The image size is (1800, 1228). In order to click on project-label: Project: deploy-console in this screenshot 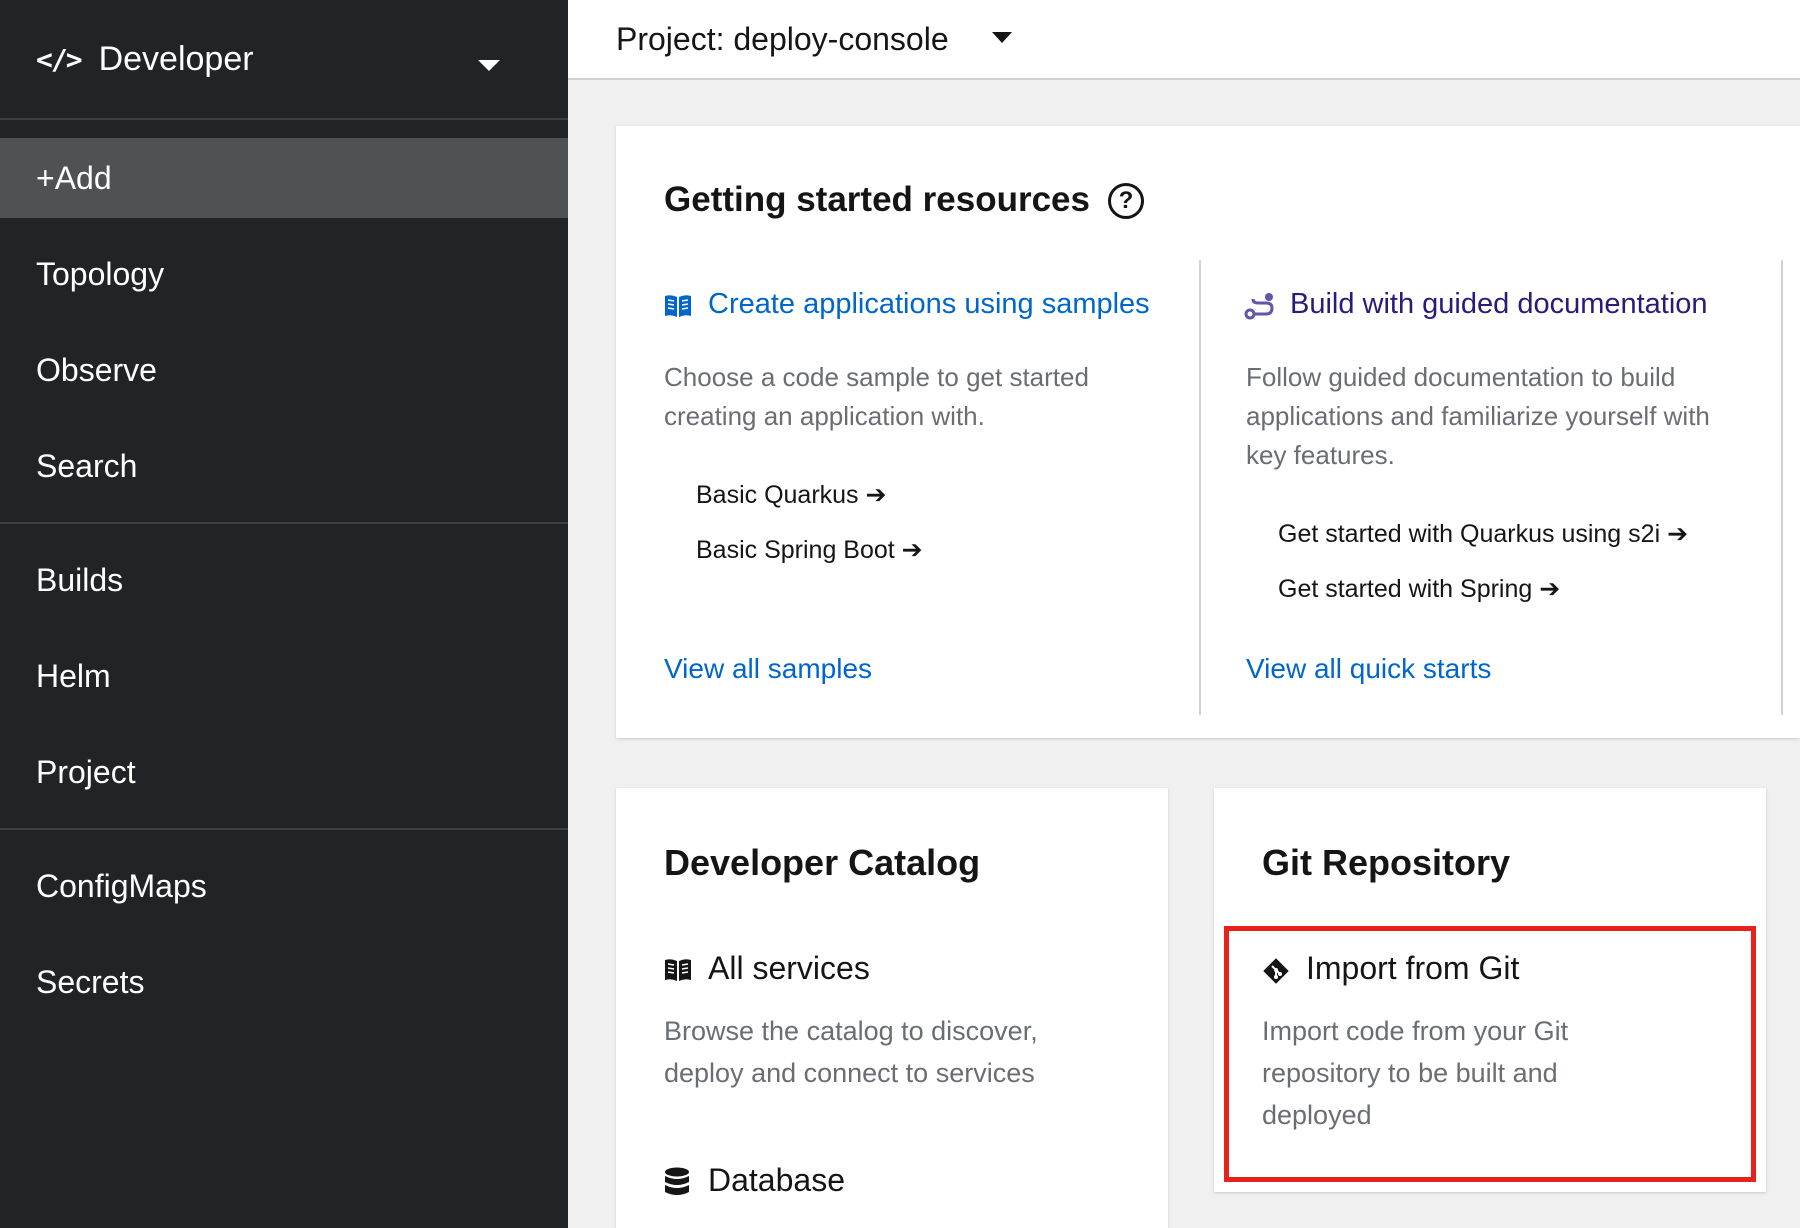, I will do `click(782, 38)`.